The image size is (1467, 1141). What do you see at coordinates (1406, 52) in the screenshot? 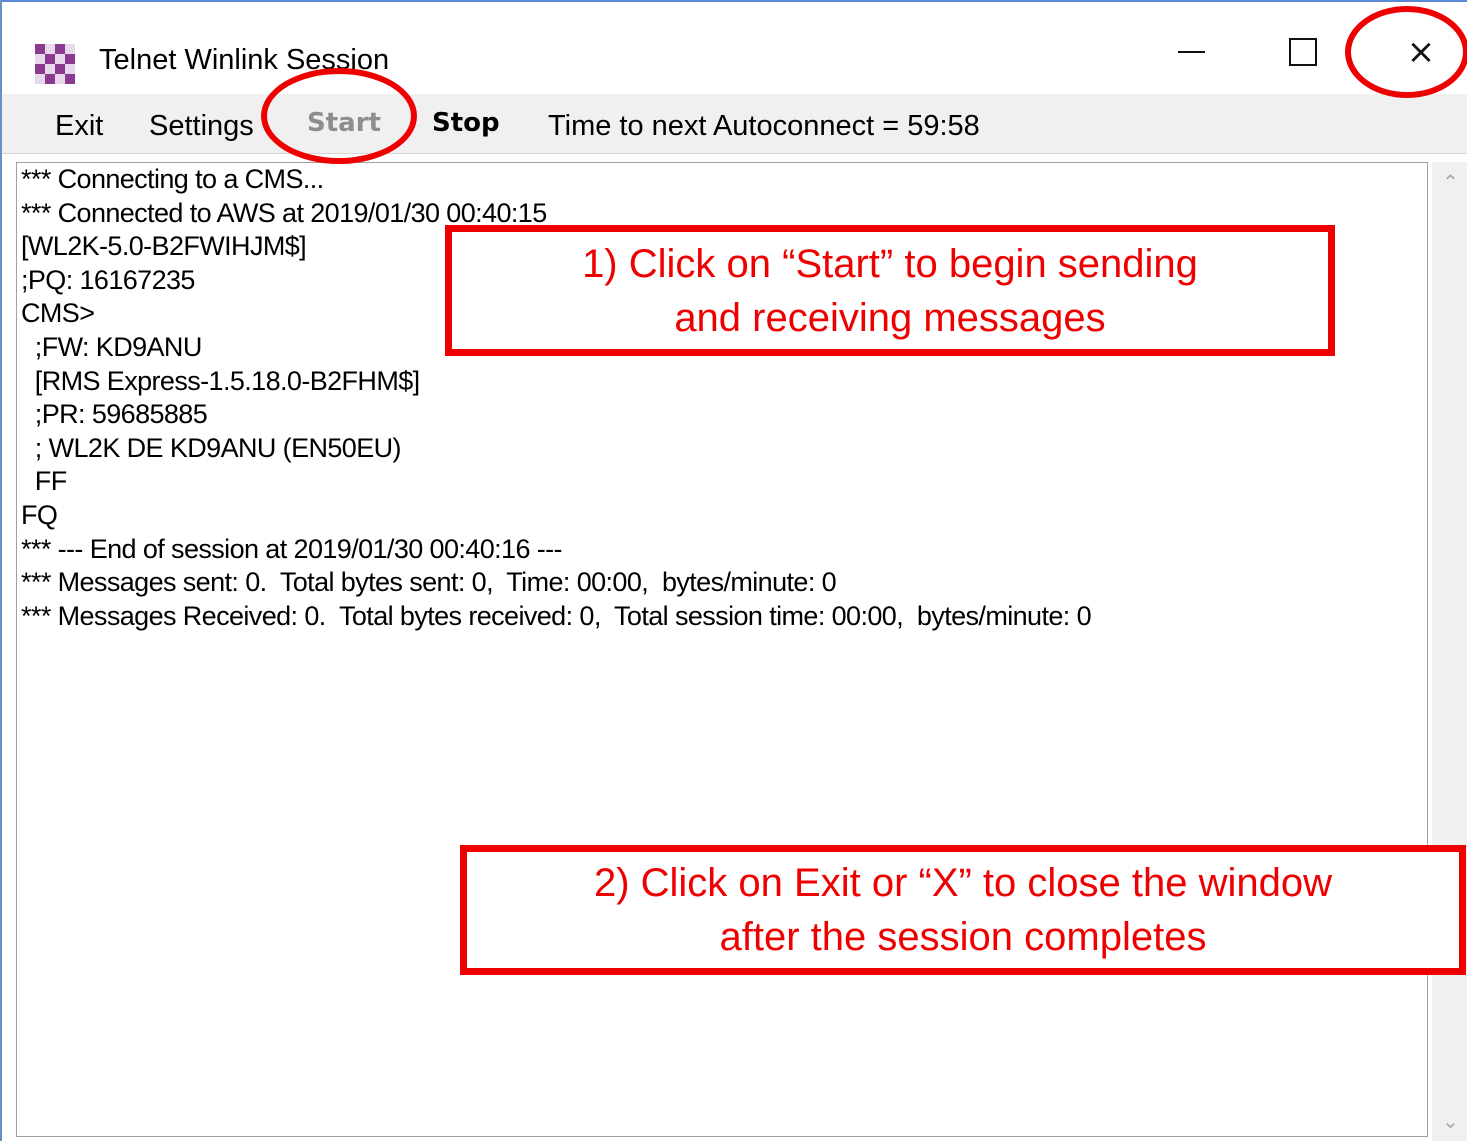
I see `close-highlight-circle` at bounding box center [1406, 52].